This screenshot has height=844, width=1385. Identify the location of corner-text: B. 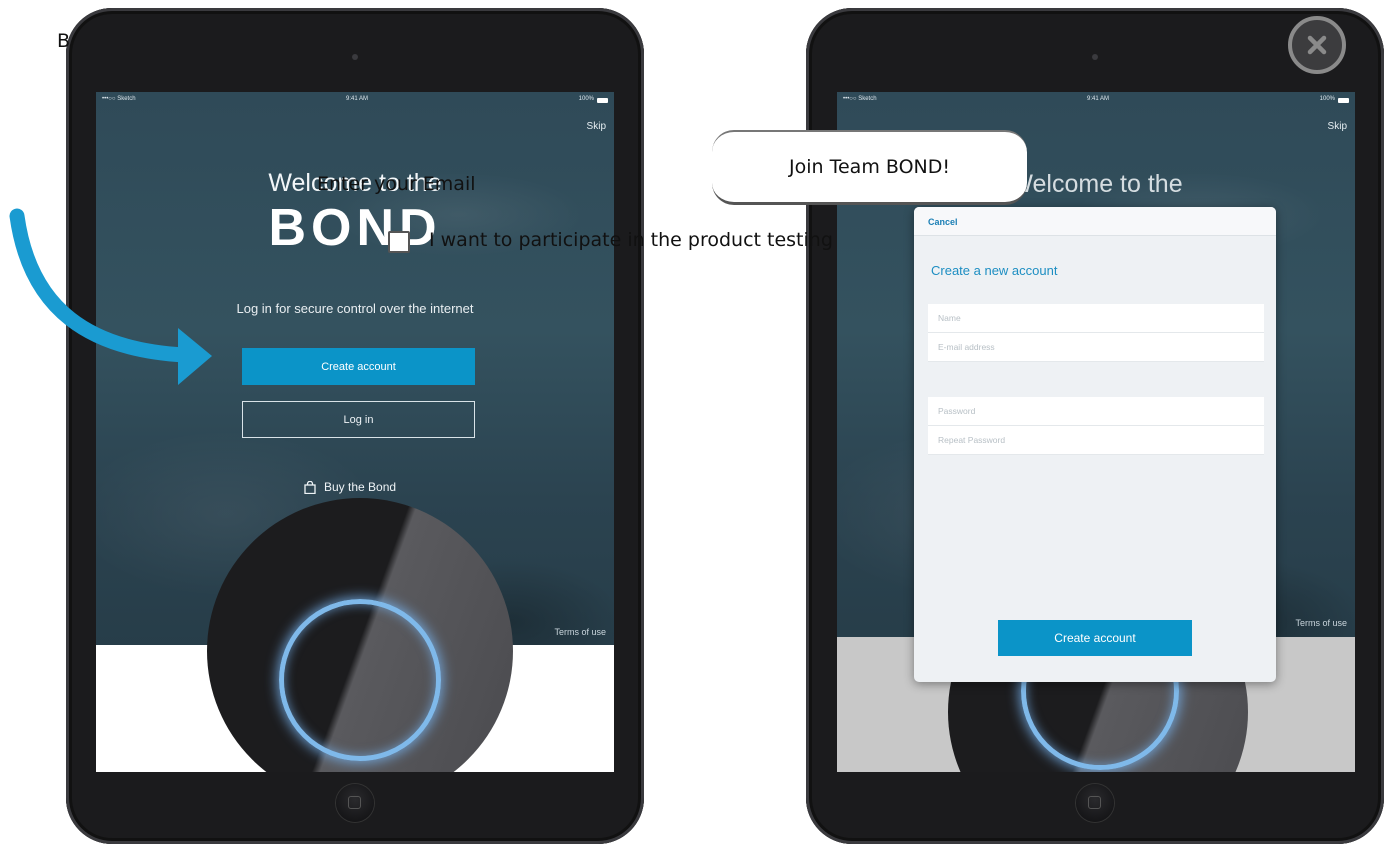
(64, 41).